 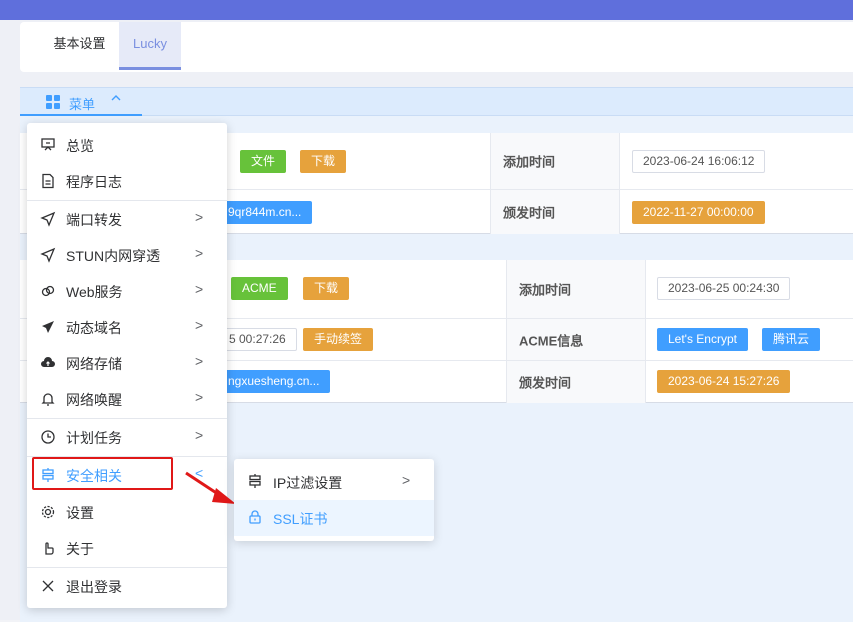 I want to click on menu-item-web-service: Web服务 >, so click(x=127, y=291).